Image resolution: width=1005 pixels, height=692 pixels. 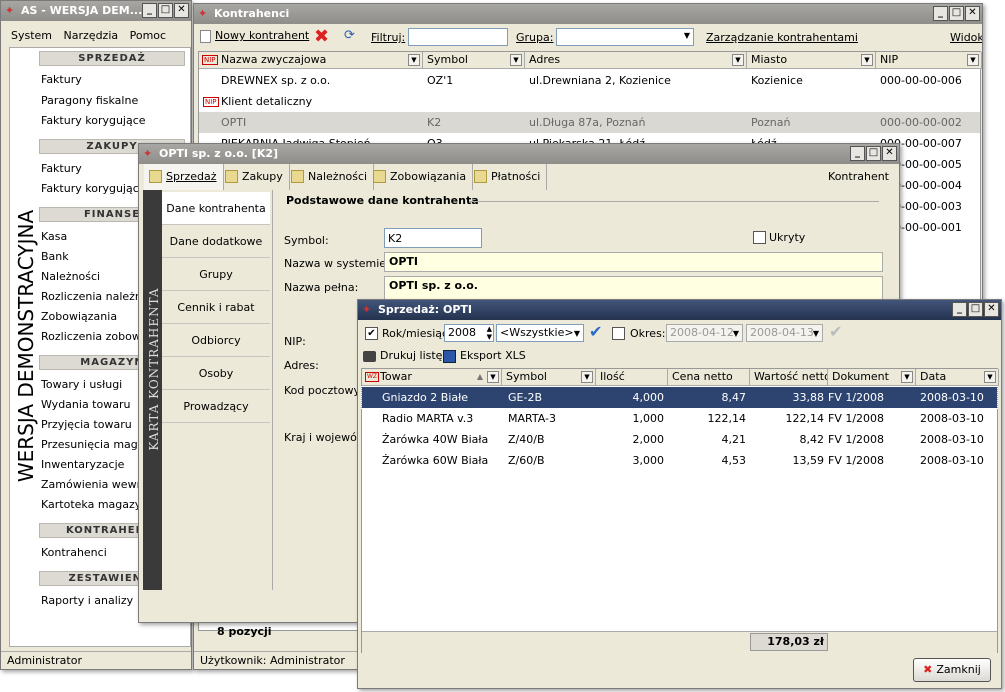 What do you see at coordinates (81, 384) in the screenshot?
I see `sidebar-item-towary: Towary i usługi` at bounding box center [81, 384].